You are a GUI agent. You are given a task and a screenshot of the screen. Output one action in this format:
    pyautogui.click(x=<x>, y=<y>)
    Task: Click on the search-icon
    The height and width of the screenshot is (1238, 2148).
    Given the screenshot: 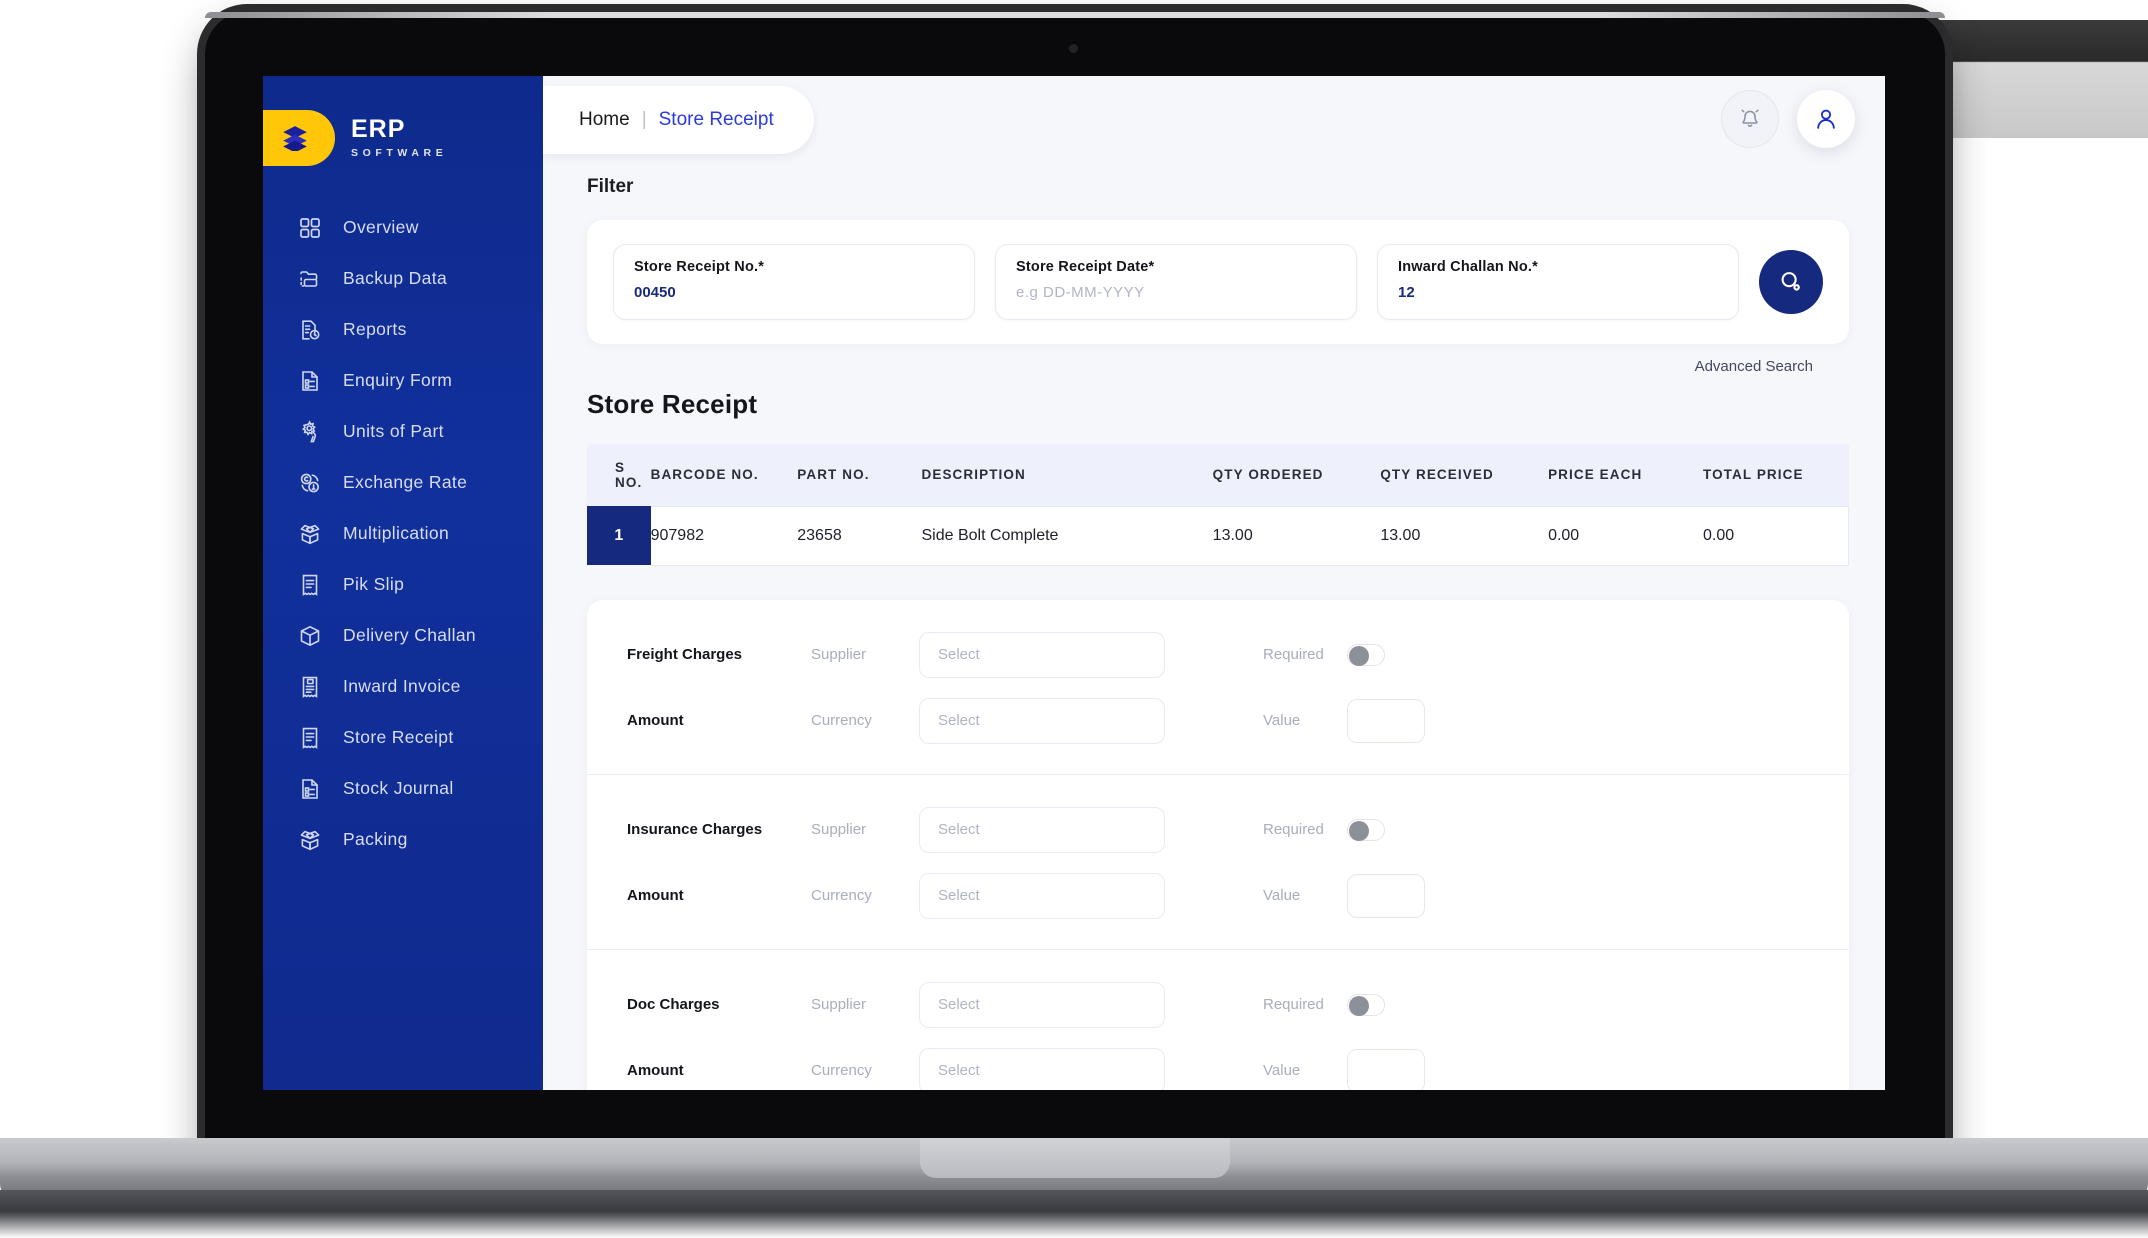 What is the action you would take?
    pyautogui.click(x=1790, y=281)
    